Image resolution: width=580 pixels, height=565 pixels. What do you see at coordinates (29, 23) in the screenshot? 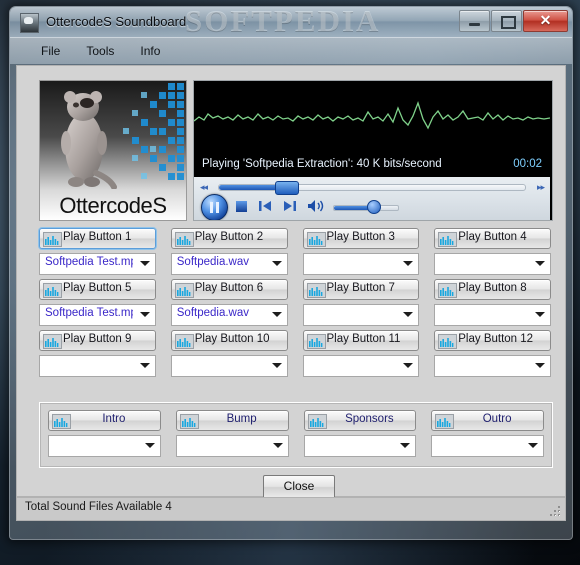
I see `app-icon` at bounding box center [29, 23].